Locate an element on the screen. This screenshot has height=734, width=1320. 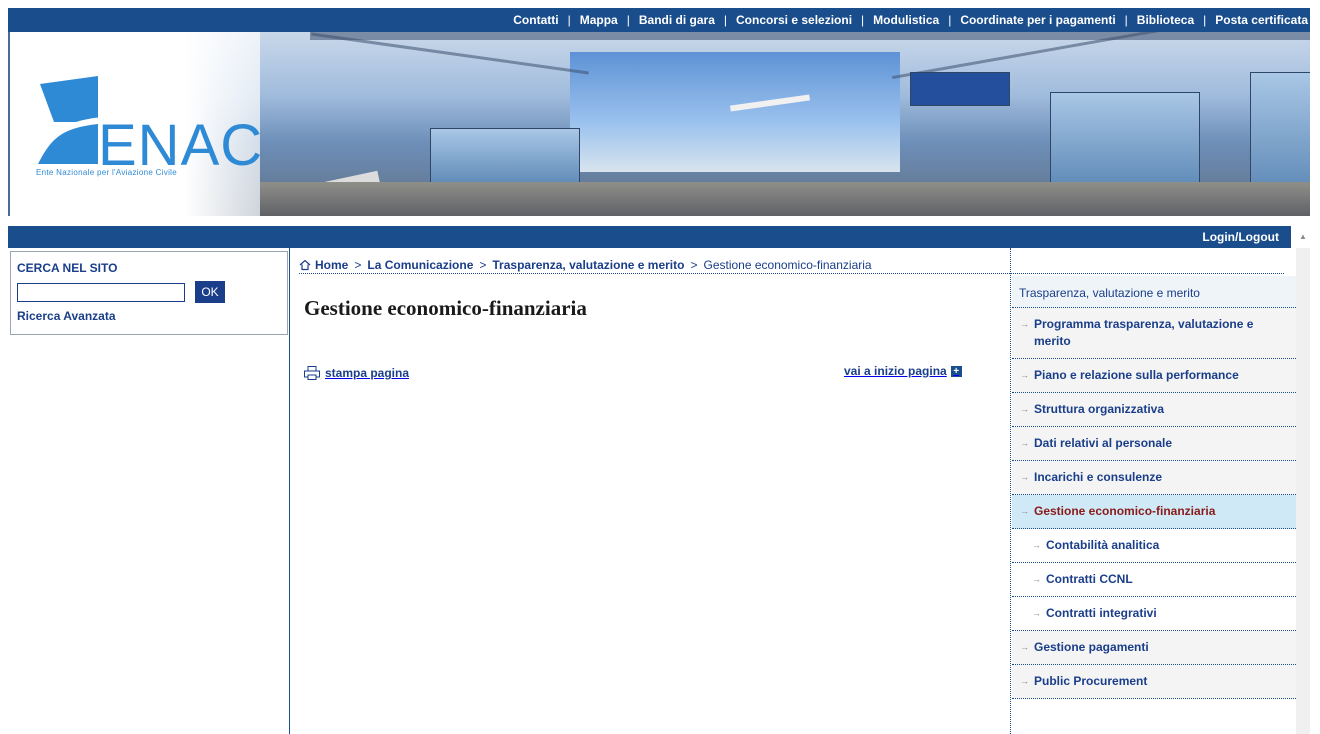
search-input is located at coordinates (101, 292).